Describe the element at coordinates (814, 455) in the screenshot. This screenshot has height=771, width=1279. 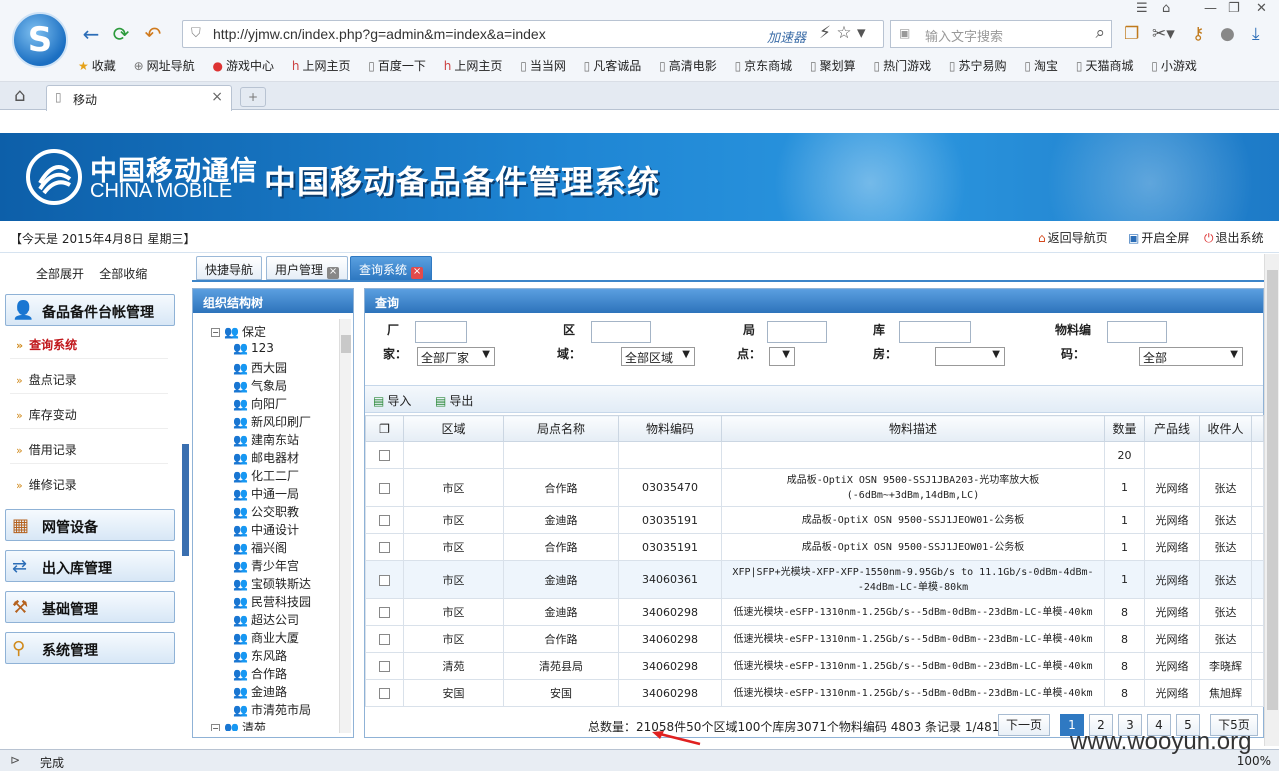
I see `table-row: 20` at that location.